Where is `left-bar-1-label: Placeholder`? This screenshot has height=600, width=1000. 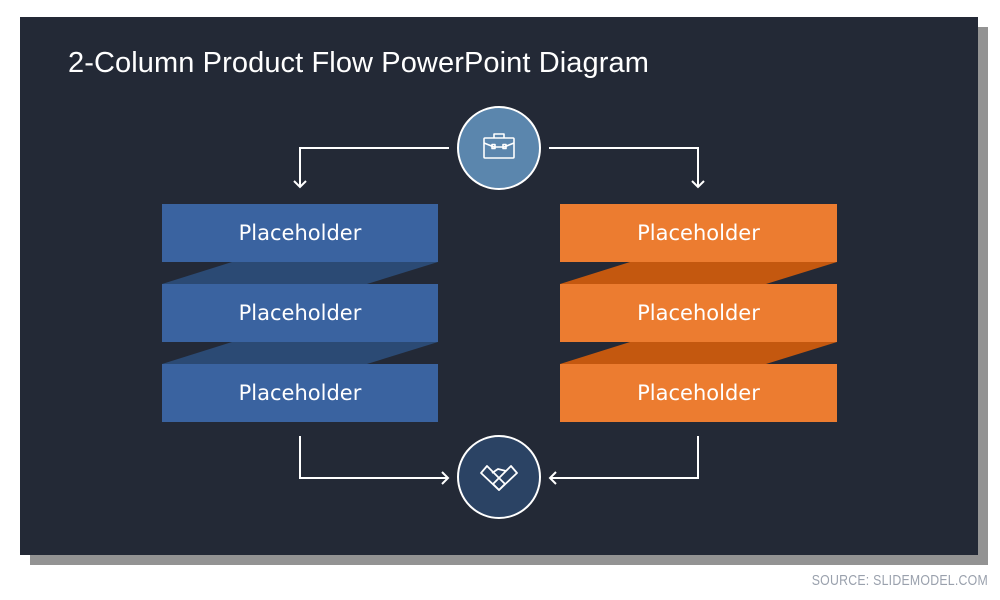 left-bar-1-label: Placeholder is located at coordinates (300, 233).